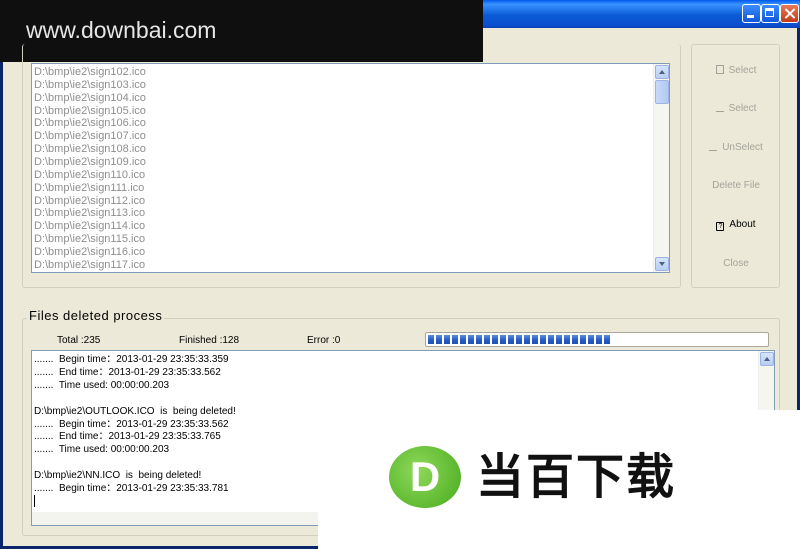 The width and height of the screenshot is (800, 549). What do you see at coordinates (576, 477) in the screenshot?
I see `logo-text: 当百下载` at bounding box center [576, 477].